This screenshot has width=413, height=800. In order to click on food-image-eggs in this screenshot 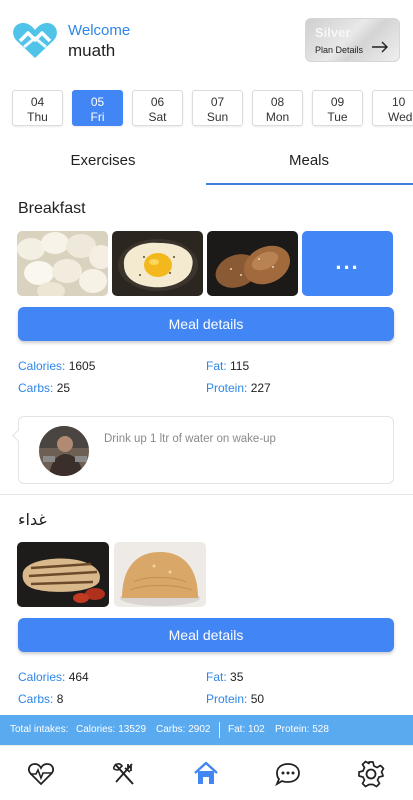, I will do `click(62, 263)`.